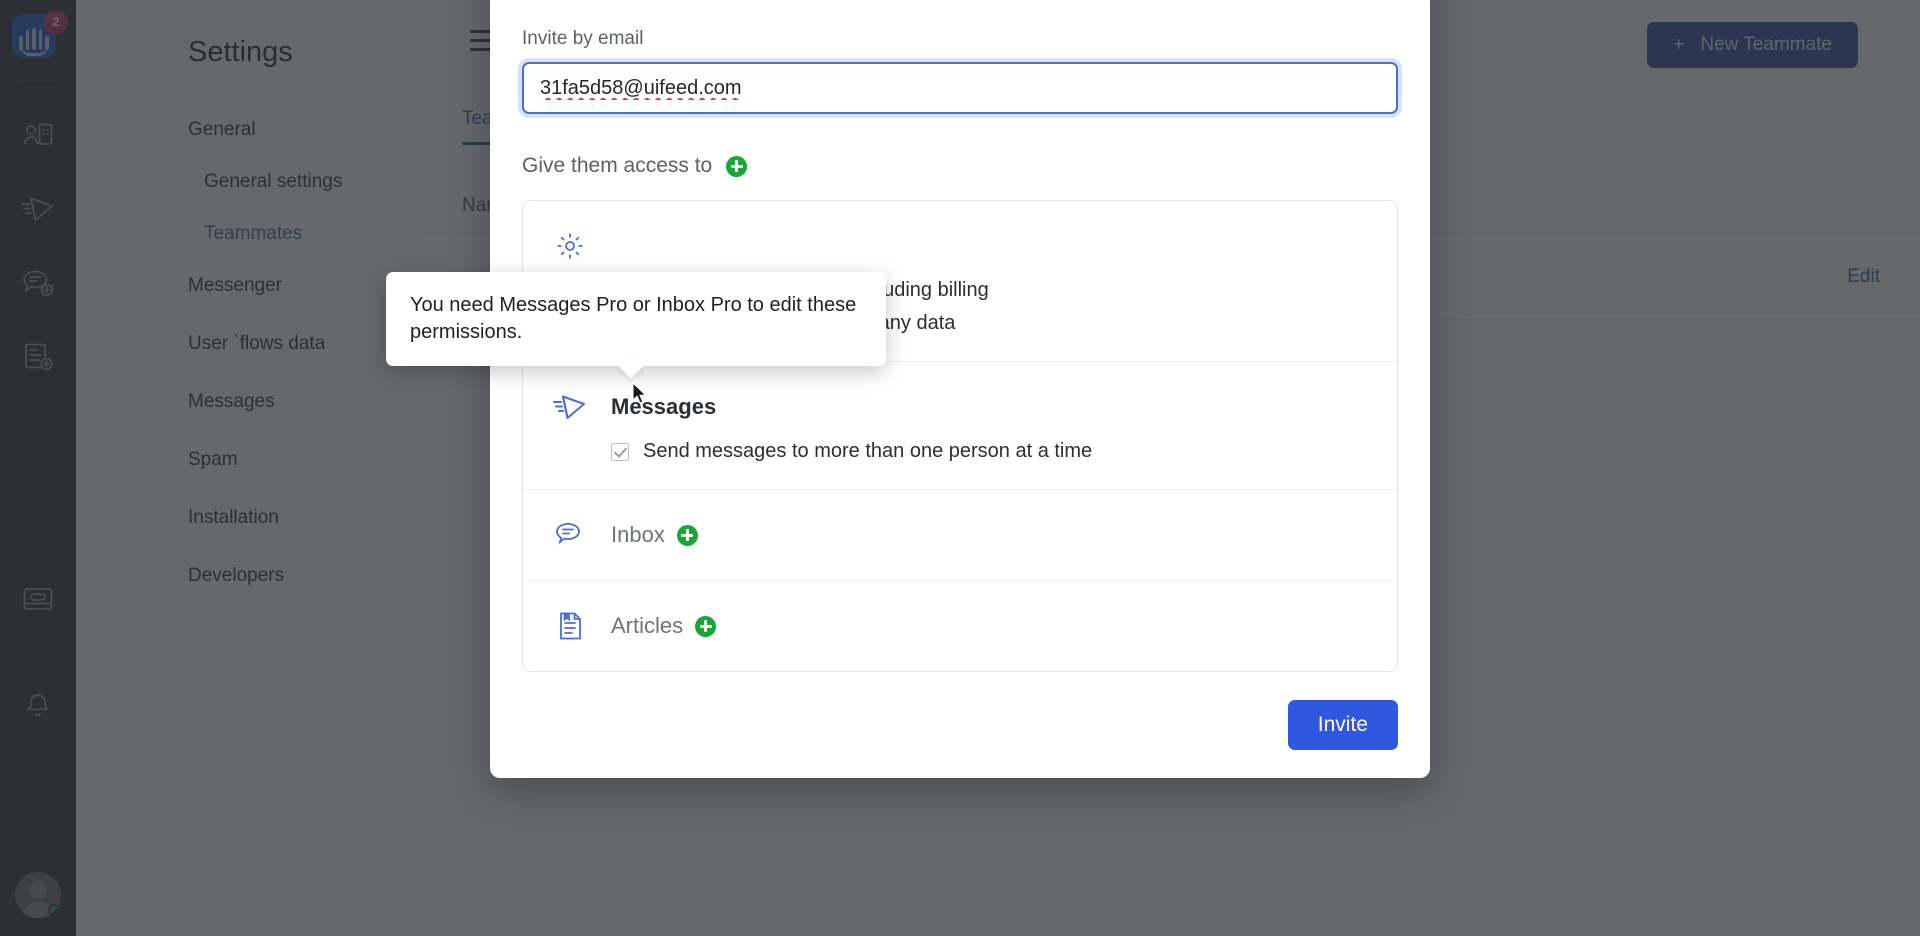 This screenshot has height=936, width=1920. Describe the element at coordinates (1342, 725) in the screenshot. I see `invite-button: Invite` at that location.